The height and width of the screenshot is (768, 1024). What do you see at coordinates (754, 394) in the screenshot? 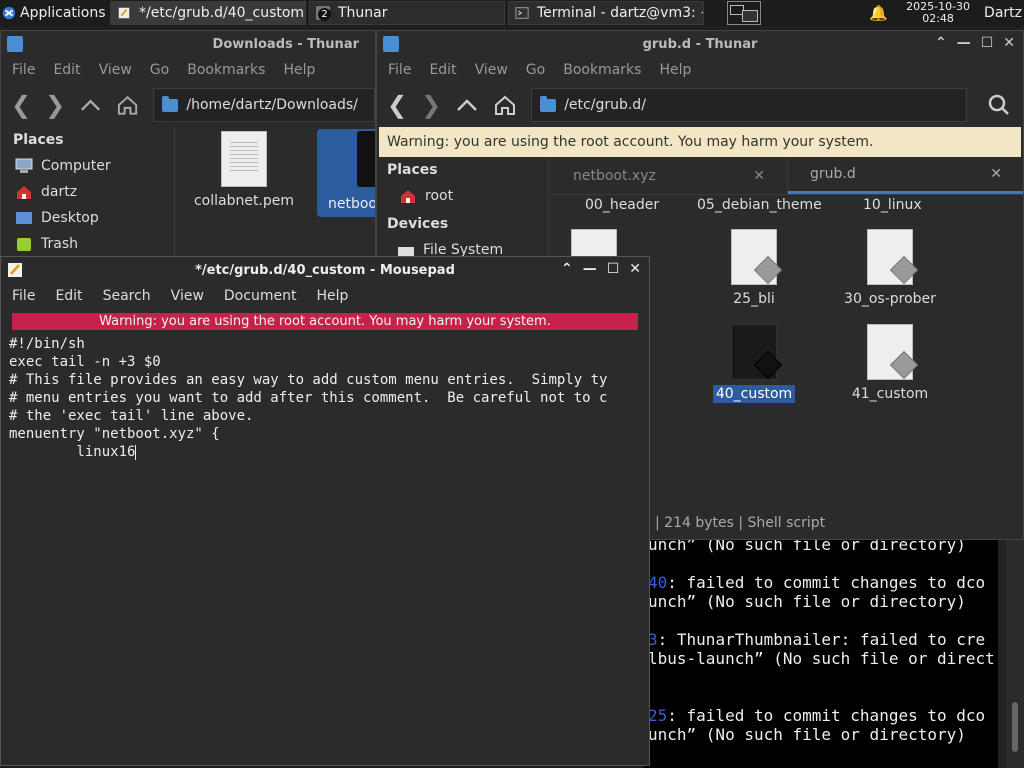
I see `file-name: 40_custom` at bounding box center [754, 394].